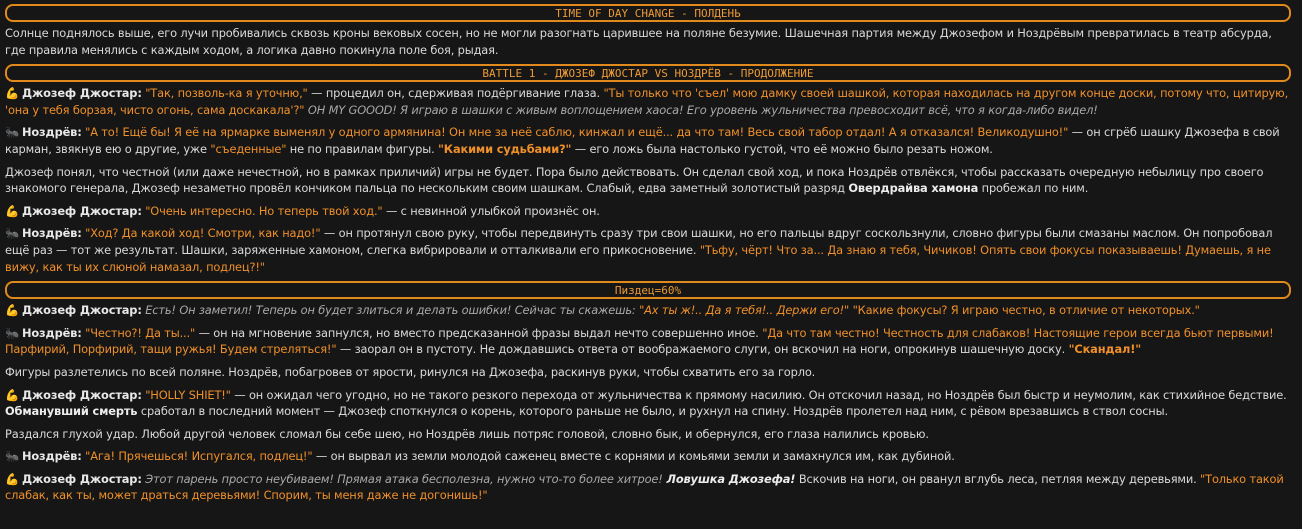 This screenshot has width=1302, height=529. What do you see at coordinates (264, 210) in the screenshot?
I see `speech-quote: "Очень интересно. Но теперь твой ход."` at bounding box center [264, 210].